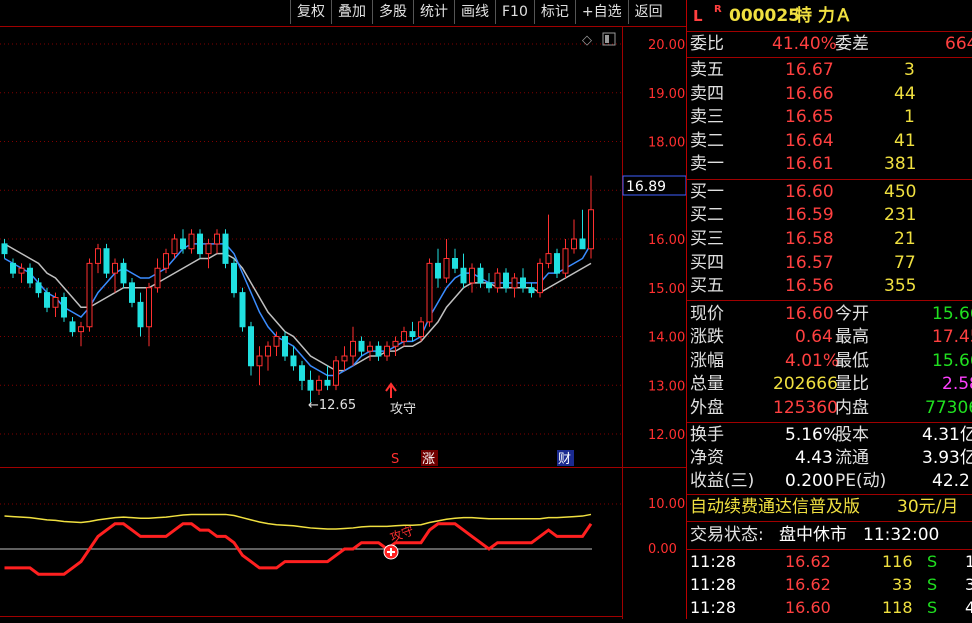 The width and height of the screenshot is (972, 623). I want to click on stock-code: 000025, so click(764, 16).